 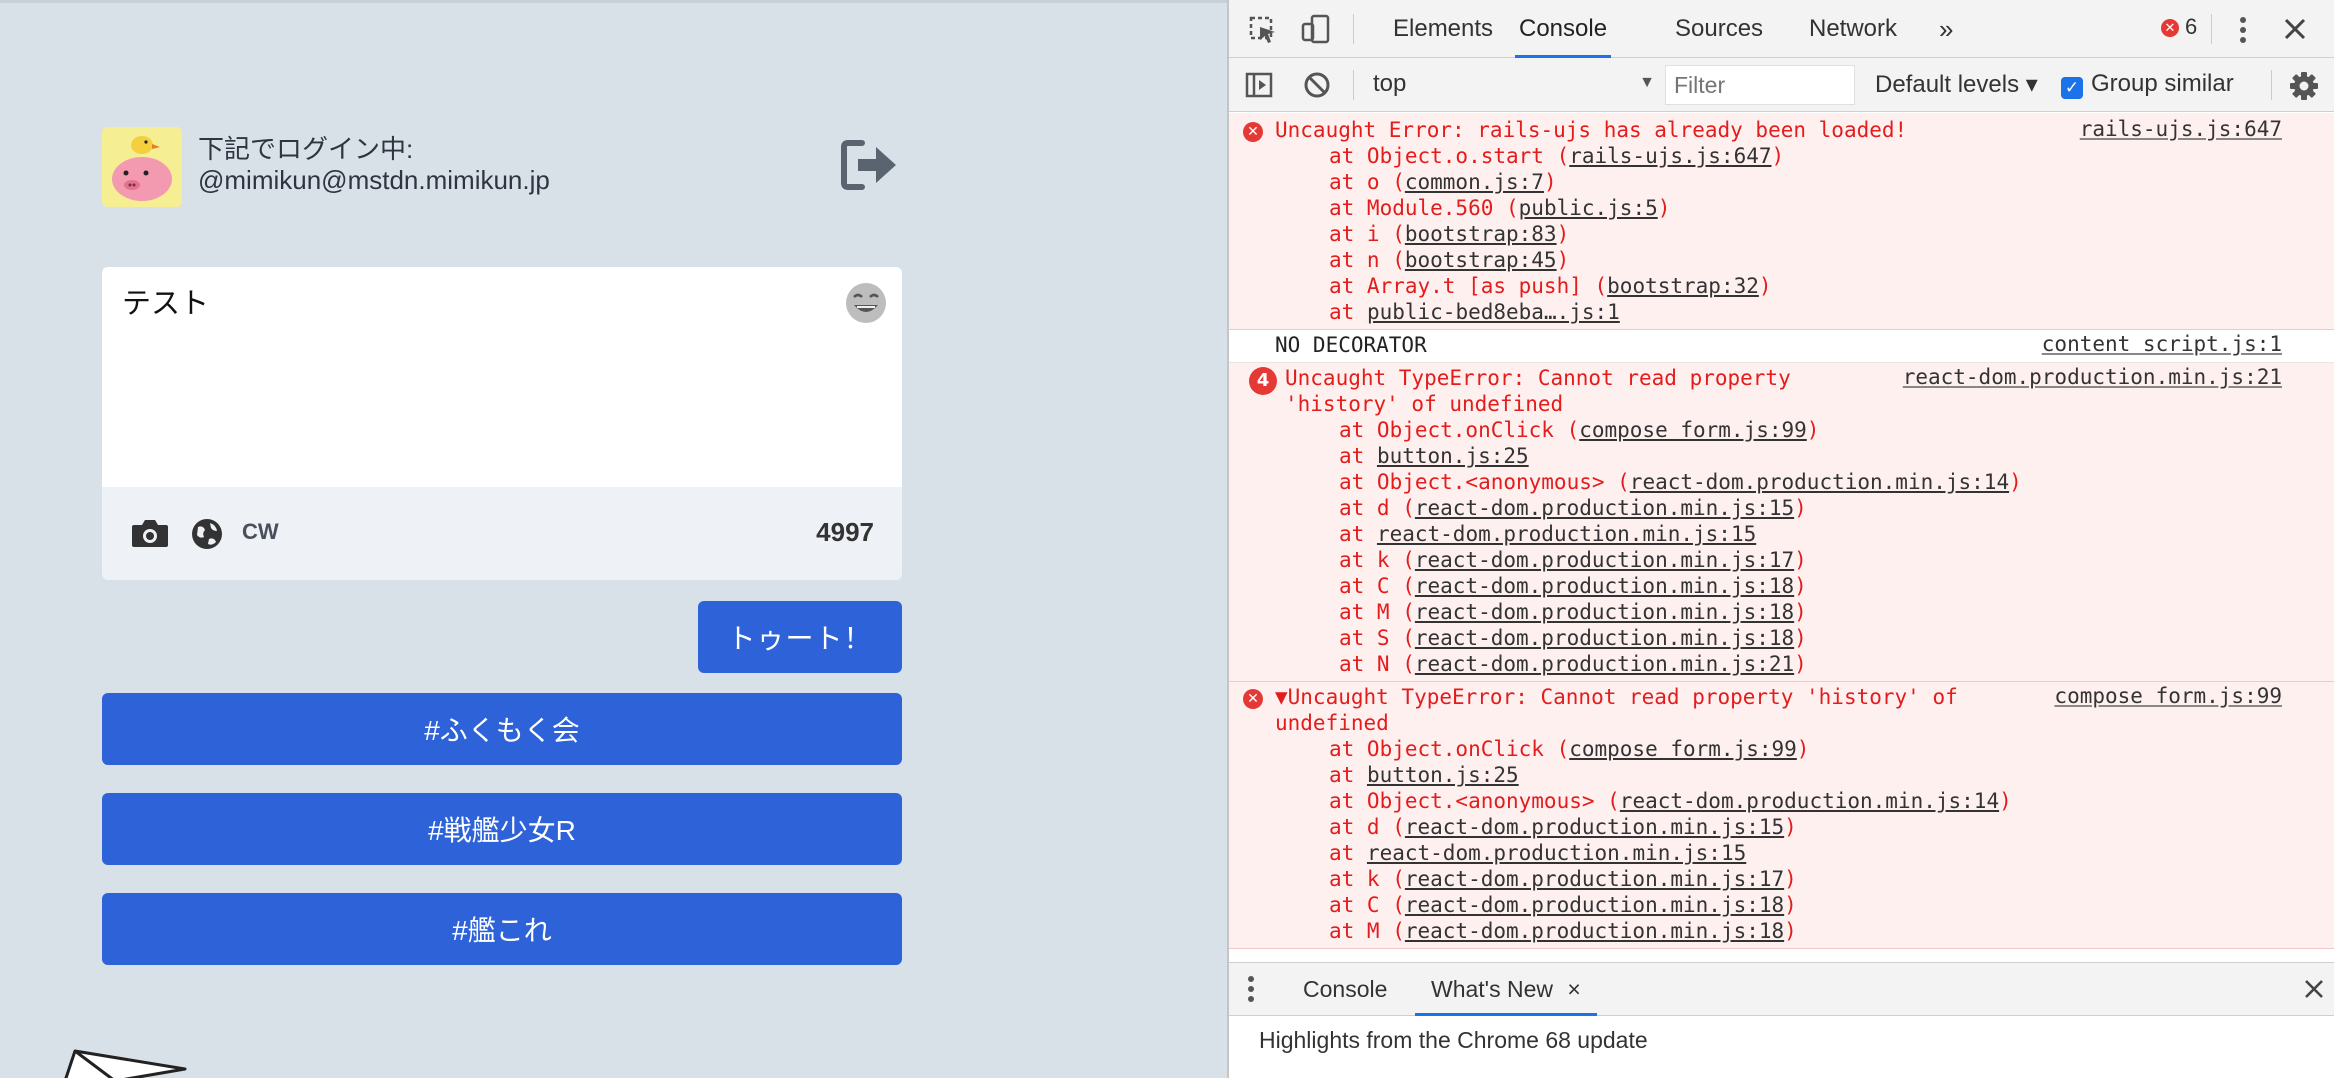 I want to click on tab-sources: Sources, so click(x=1719, y=29).